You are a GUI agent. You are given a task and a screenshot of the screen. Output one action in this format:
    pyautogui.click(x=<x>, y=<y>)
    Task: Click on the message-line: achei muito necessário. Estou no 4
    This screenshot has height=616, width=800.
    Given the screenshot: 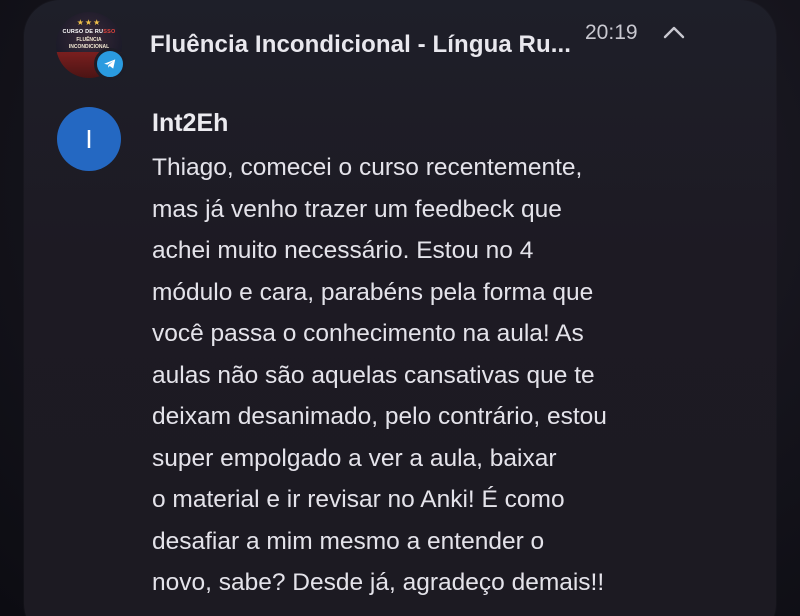 What is the action you would take?
    pyautogui.click(x=343, y=250)
    